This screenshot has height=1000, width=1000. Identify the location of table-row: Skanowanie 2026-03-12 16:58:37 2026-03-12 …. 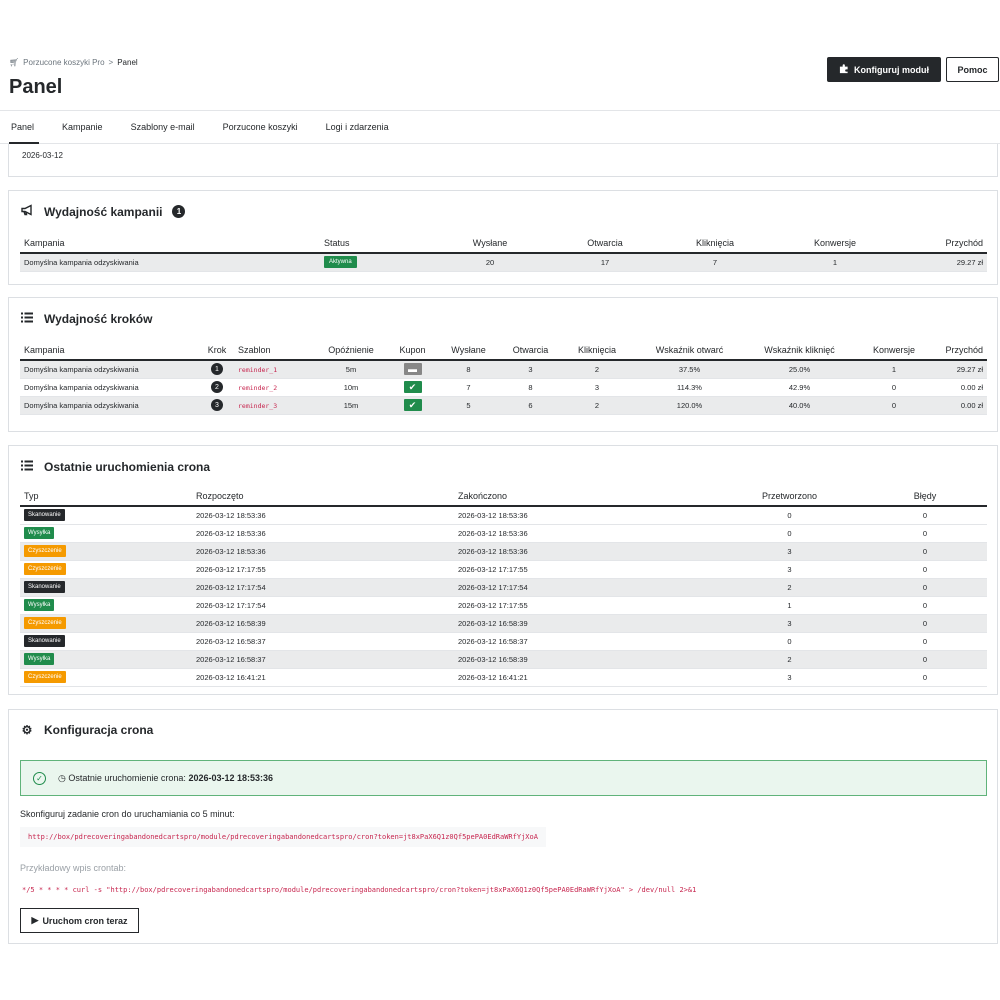
(503, 641).